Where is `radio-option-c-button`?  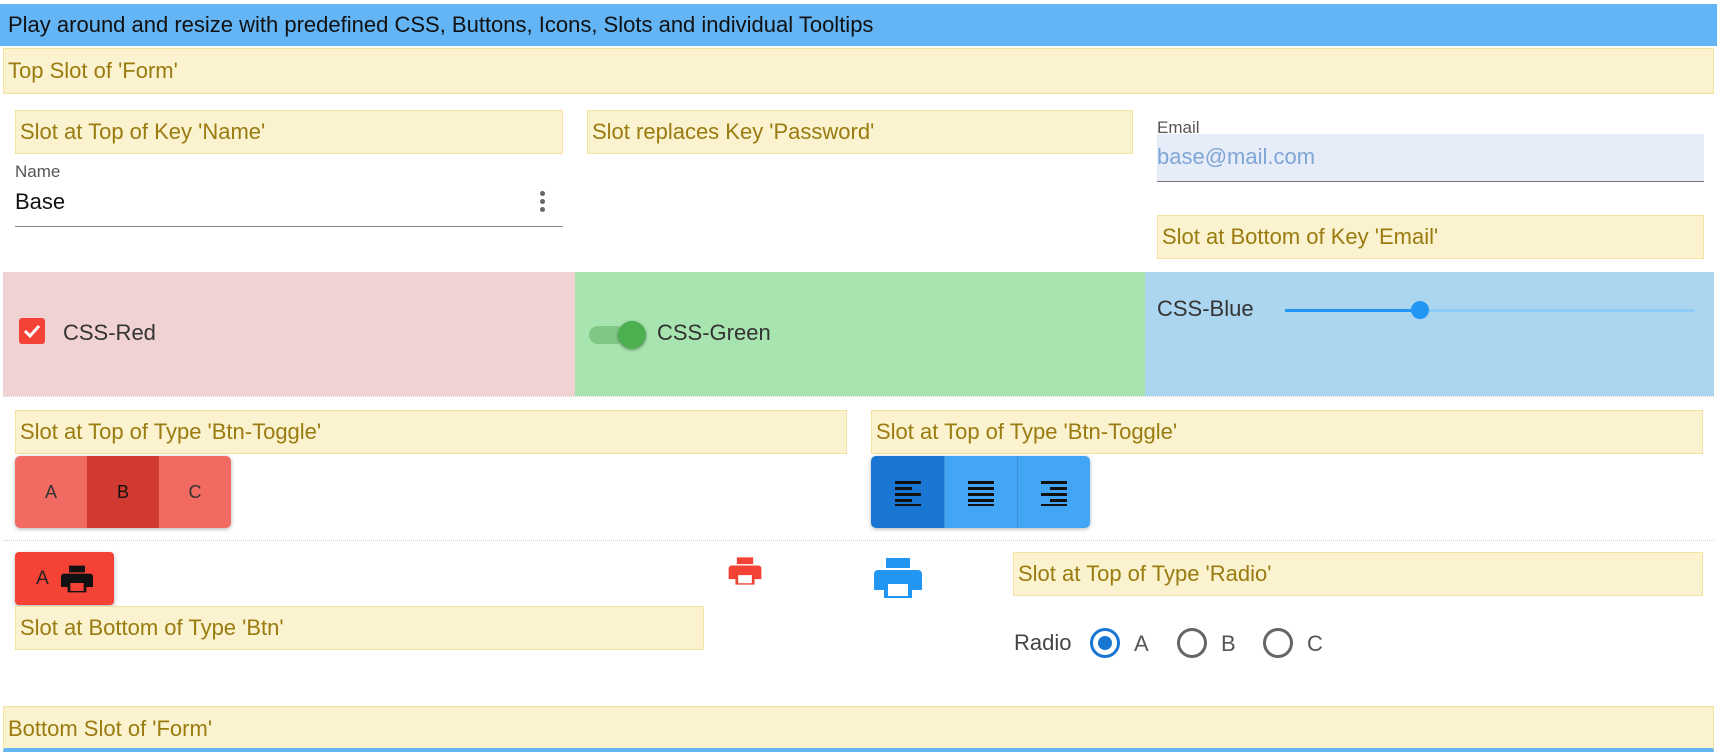
radio-option-c-button is located at coordinates (1278, 643).